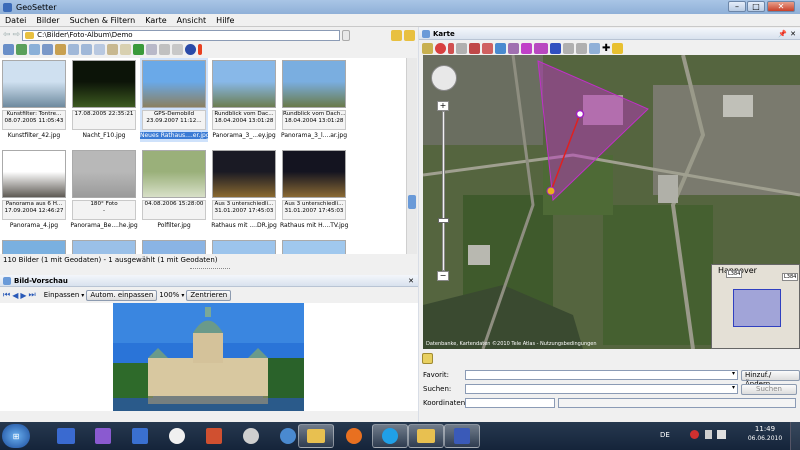  I want to click on path-input: C:\Bilder\Foto-Album\Demo, so click(181, 35).